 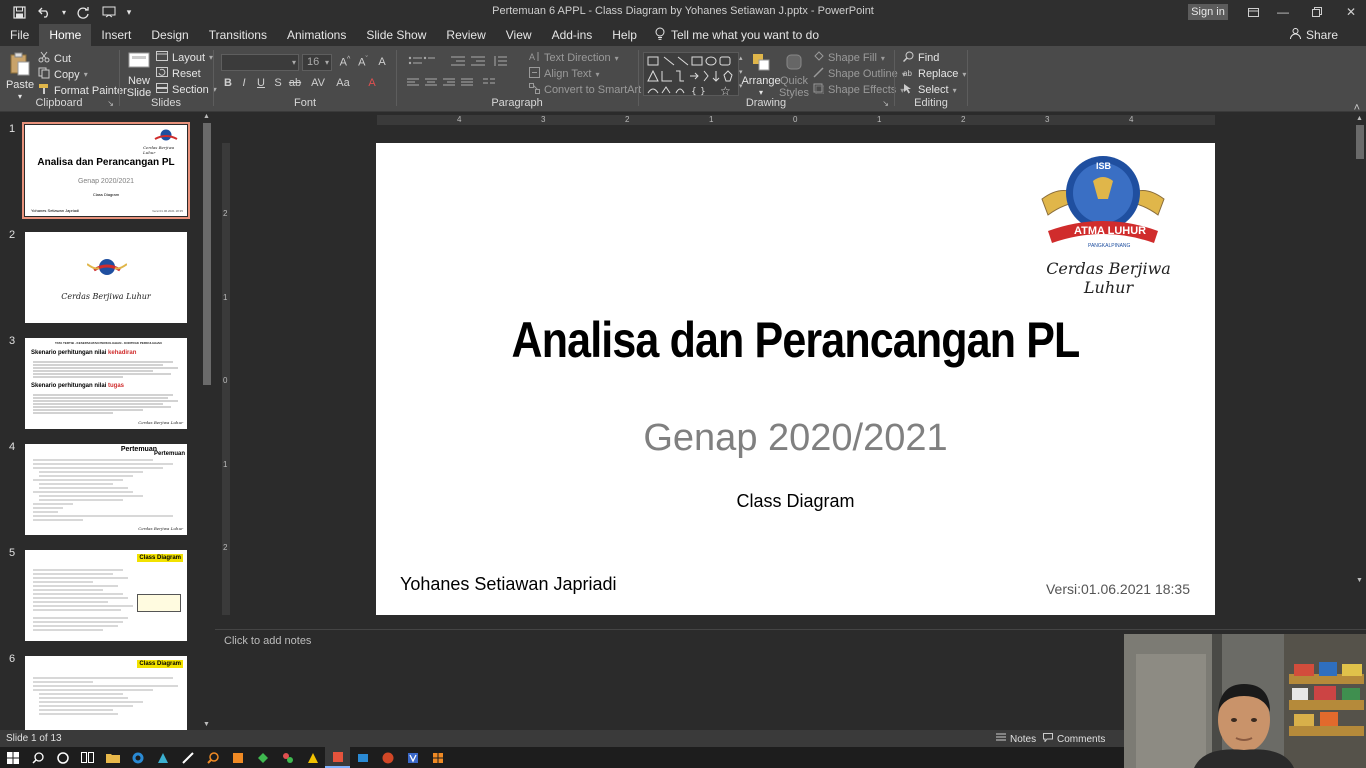 What do you see at coordinates (106, 489) in the screenshot?
I see `slide-thumbnail-4: Pertemuan Pertemuan Cerdas Berjiwa Luhur` at bounding box center [106, 489].